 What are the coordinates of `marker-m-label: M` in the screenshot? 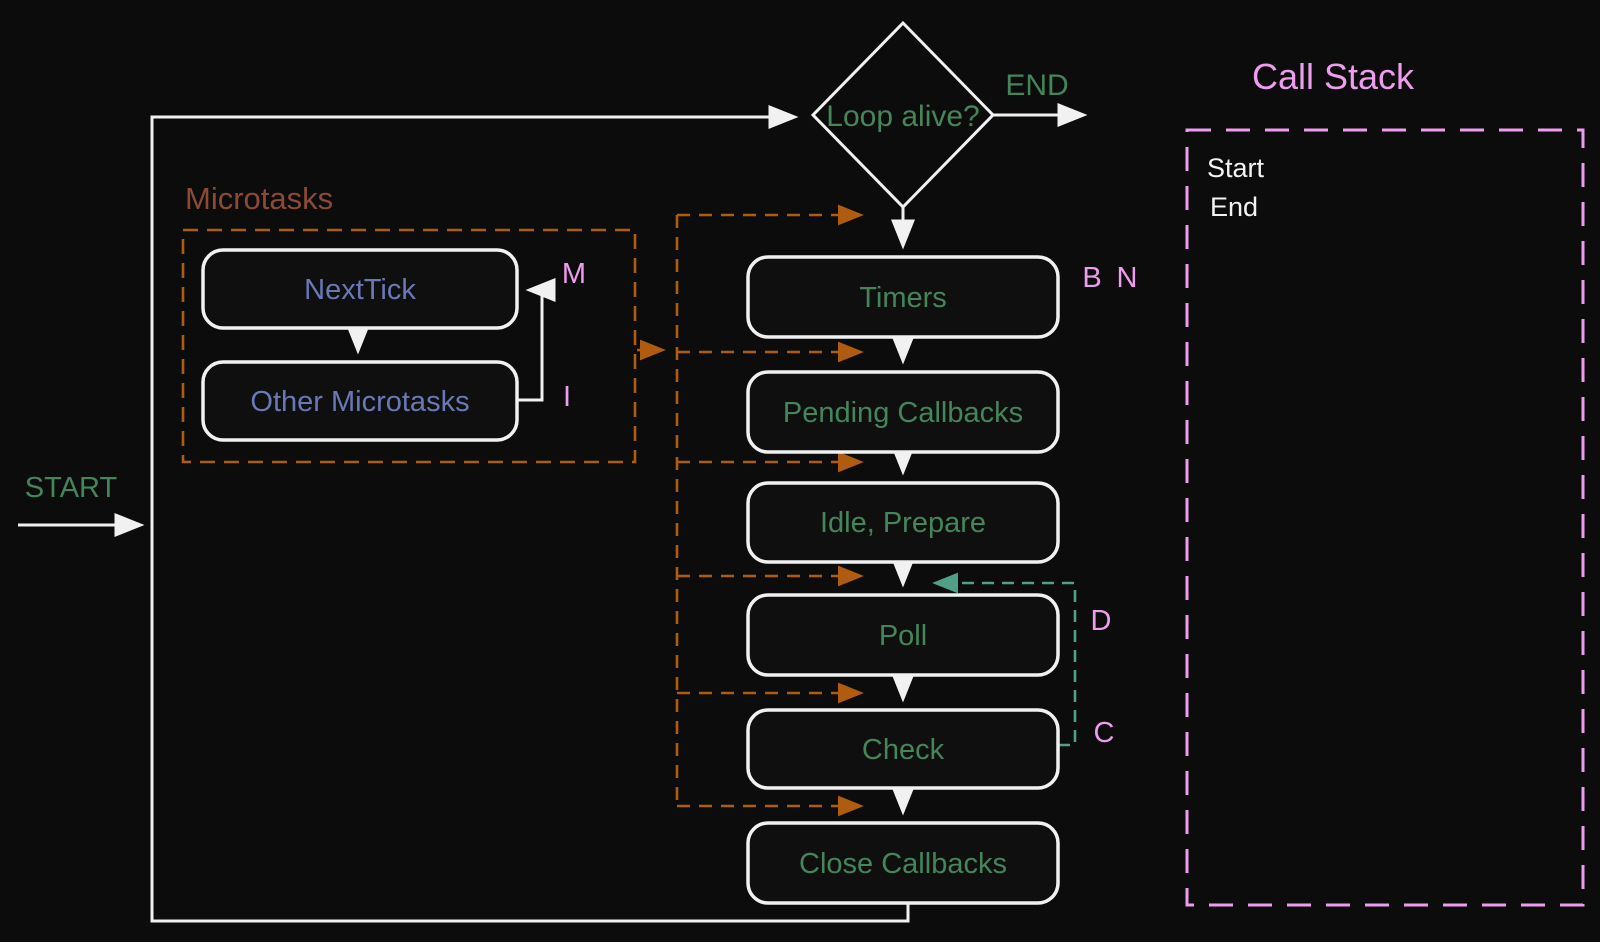 It's located at (574, 274).